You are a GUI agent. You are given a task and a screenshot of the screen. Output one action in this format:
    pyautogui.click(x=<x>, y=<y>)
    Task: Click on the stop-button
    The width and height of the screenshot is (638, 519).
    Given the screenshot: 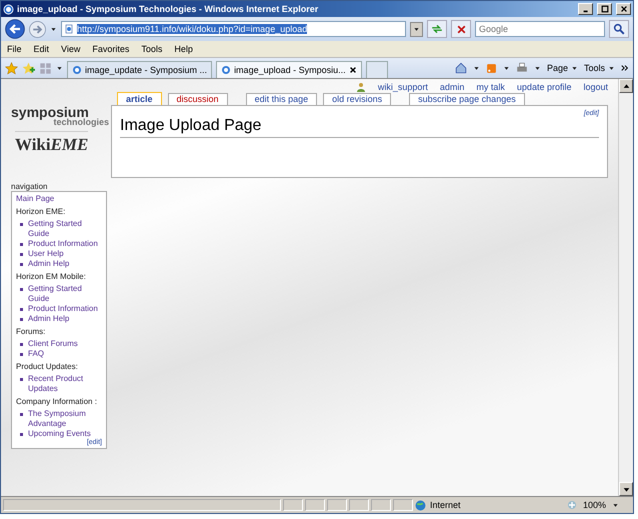 What is the action you would take?
    pyautogui.click(x=461, y=29)
    